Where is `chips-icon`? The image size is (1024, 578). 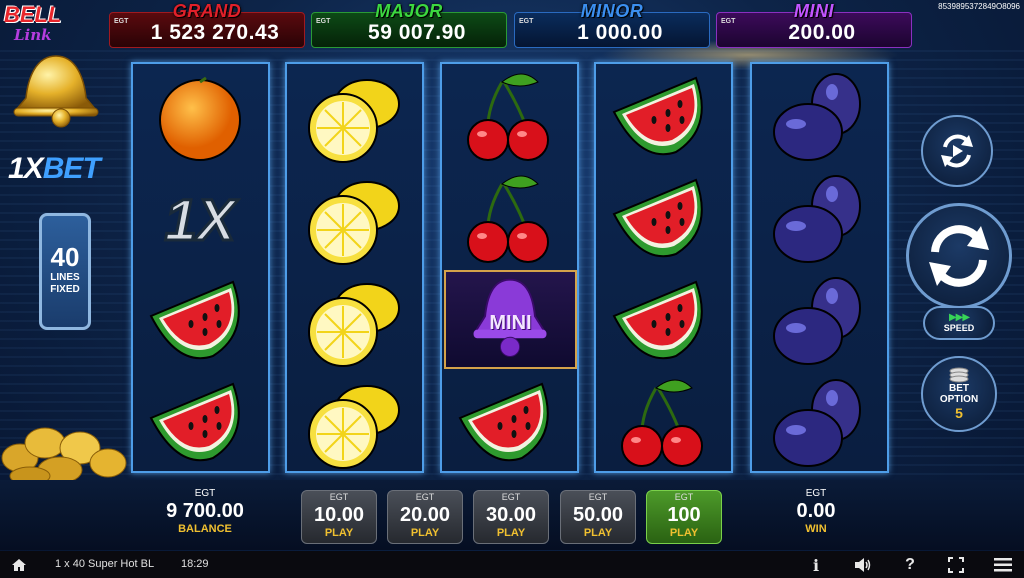 chips-icon is located at coordinates (959, 375).